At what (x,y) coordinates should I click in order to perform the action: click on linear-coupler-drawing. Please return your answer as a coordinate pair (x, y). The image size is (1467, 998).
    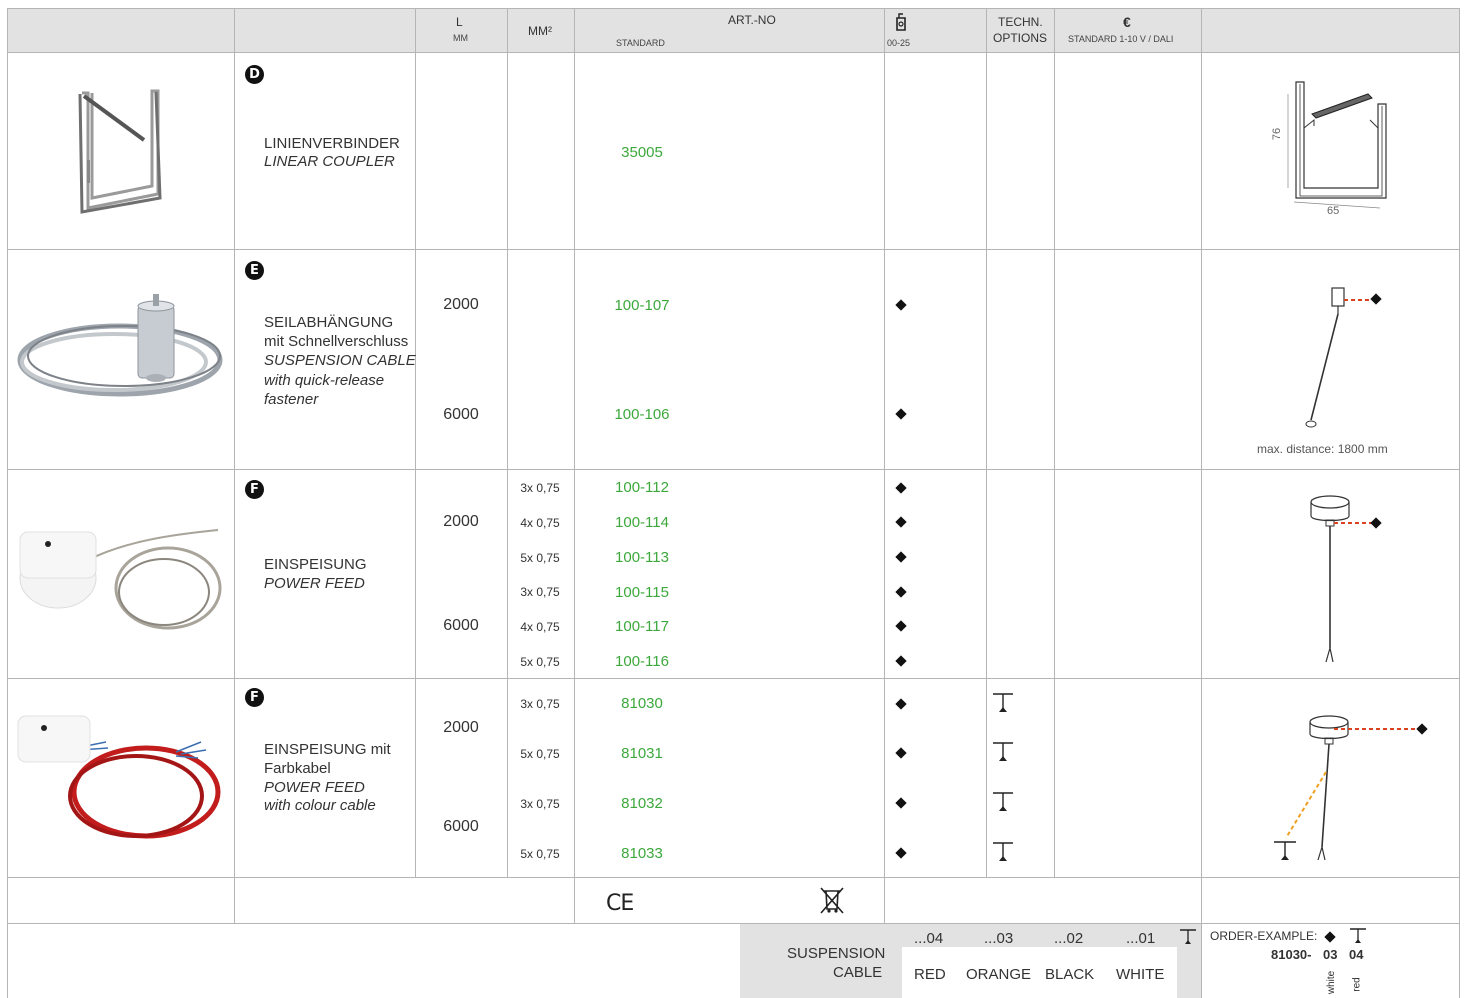
    Looking at the image, I should click on (1333, 148).